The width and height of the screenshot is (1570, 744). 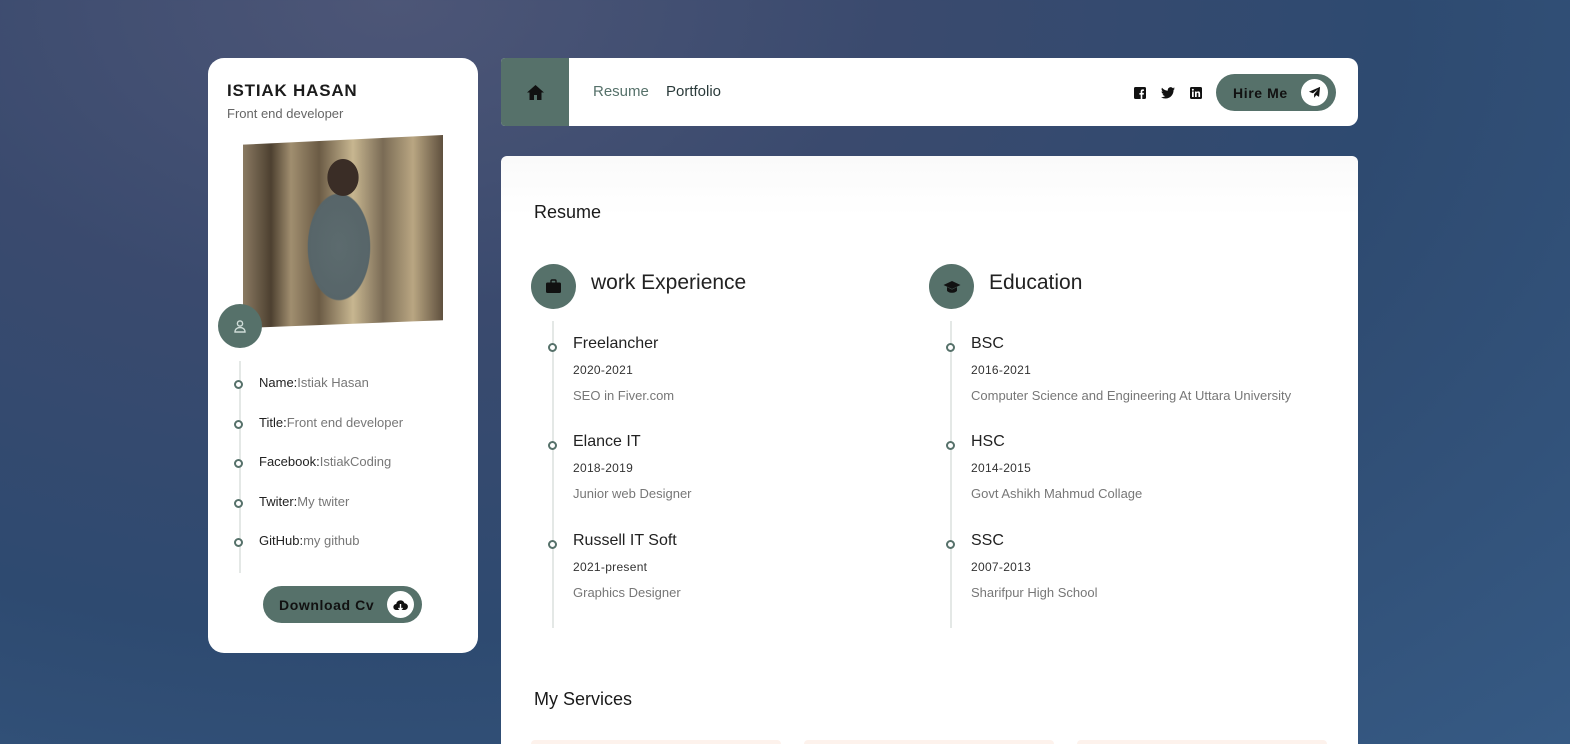 I want to click on profile-photo, so click(x=343, y=231).